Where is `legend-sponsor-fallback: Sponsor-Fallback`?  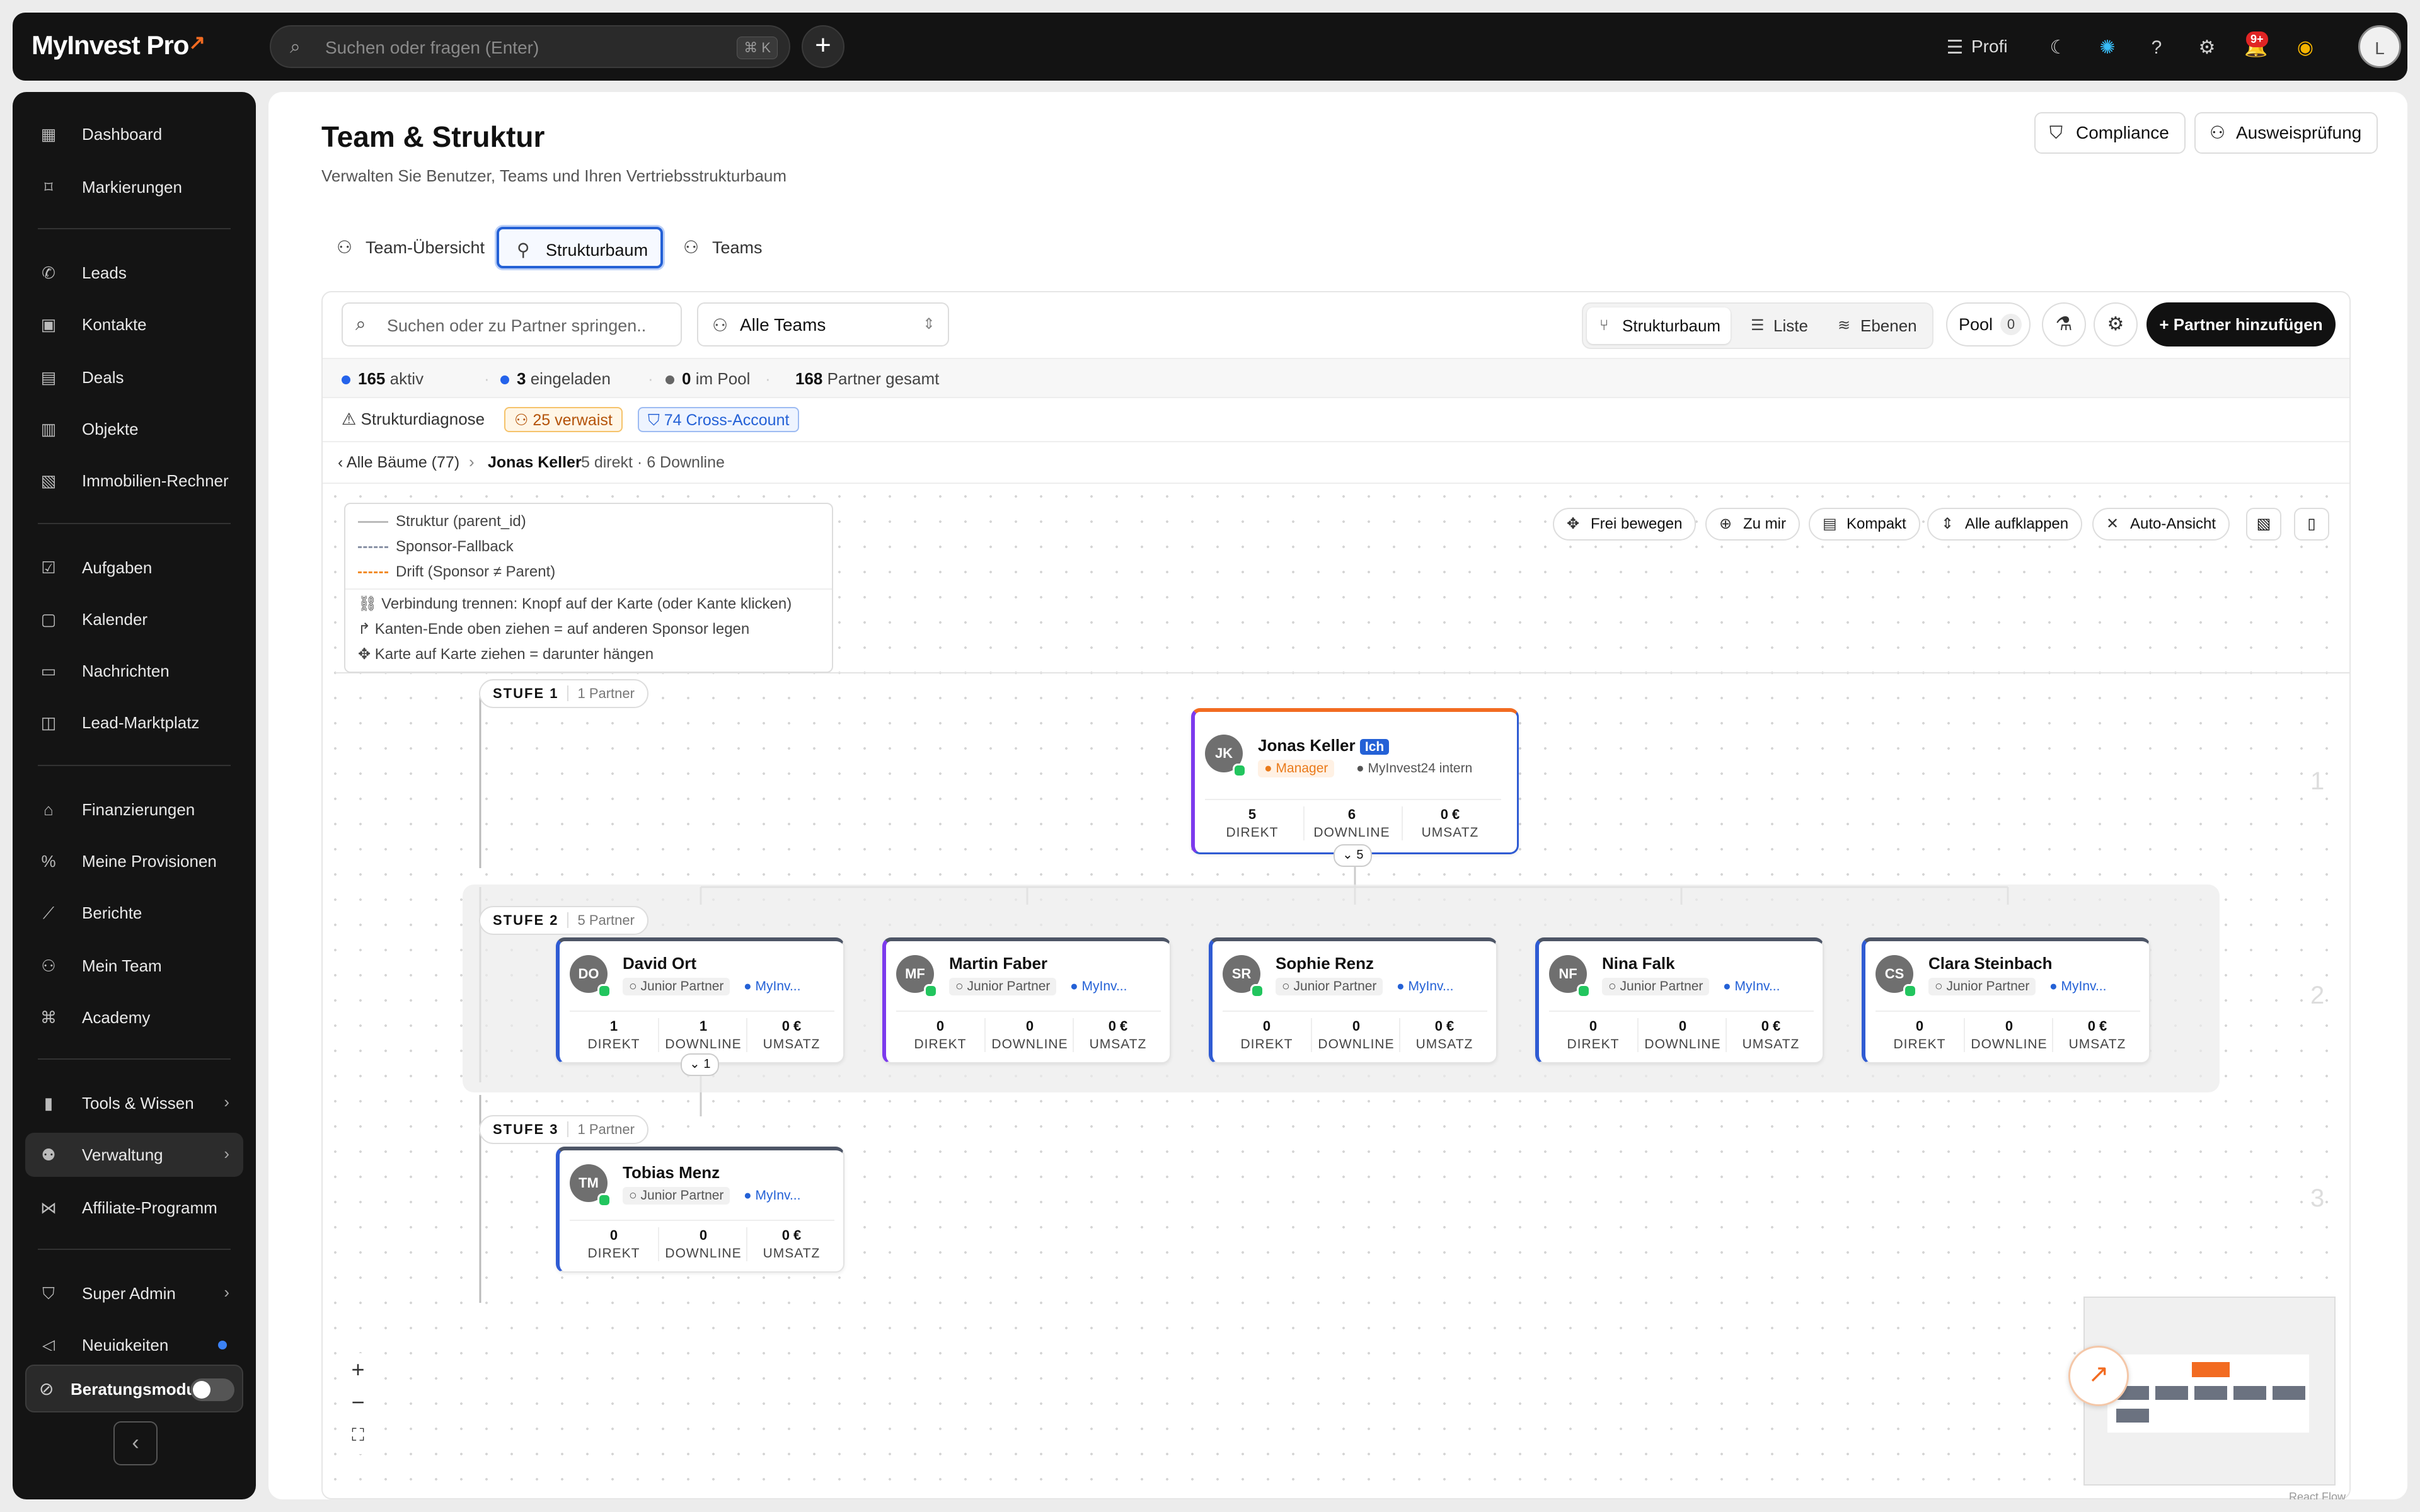 legend-sponsor-fallback: Sponsor-Fallback is located at coordinates (436, 547).